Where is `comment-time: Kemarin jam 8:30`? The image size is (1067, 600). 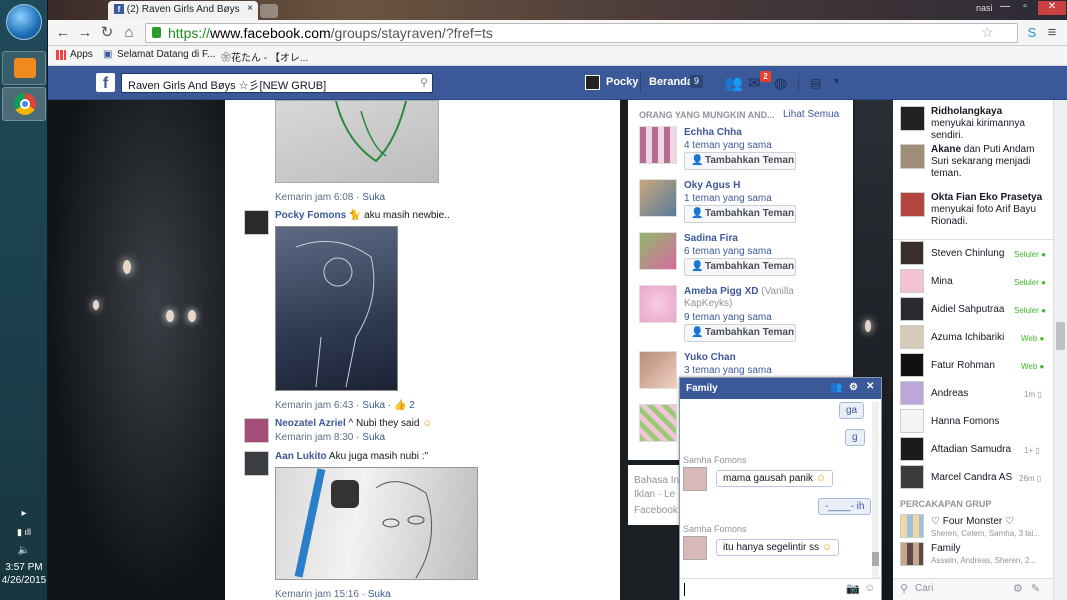 comment-time: Kemarin jam 8:30 is located at coordinates (314, 437).